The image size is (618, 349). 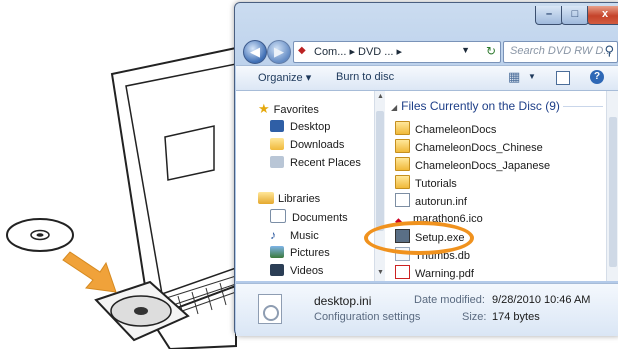 What do you see at coordinates (270, 309) in the screenshot?
I see `config-file-icon` at bounding box center [270, 309].